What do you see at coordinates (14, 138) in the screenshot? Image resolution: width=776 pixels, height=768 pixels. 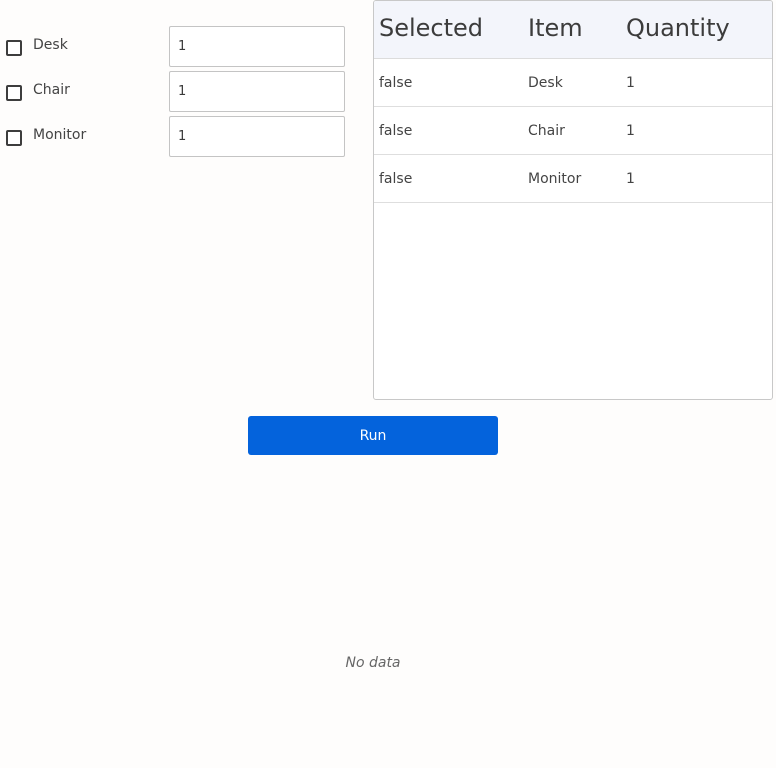 I see `monitor-checkbox` at bounding box center [14, 138].